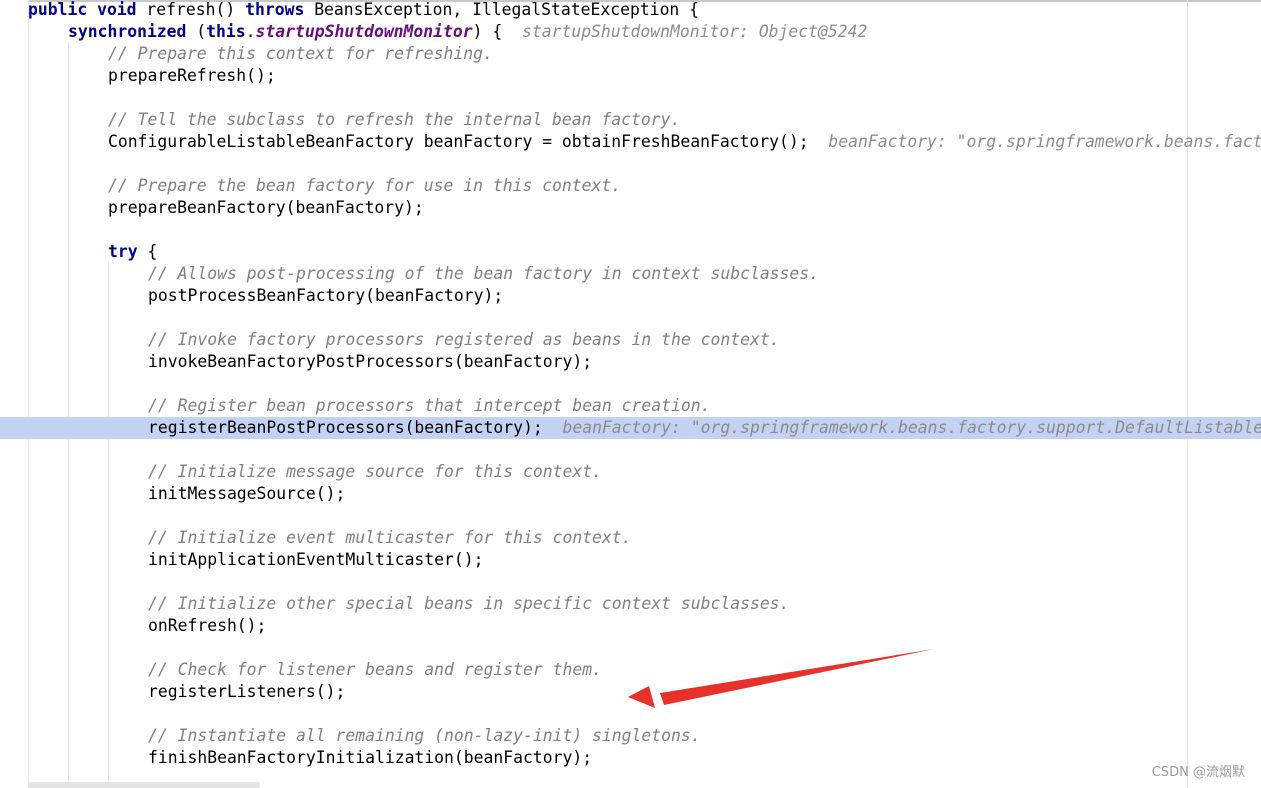  I want to click on red-arrow-icon, so click(797, 677).